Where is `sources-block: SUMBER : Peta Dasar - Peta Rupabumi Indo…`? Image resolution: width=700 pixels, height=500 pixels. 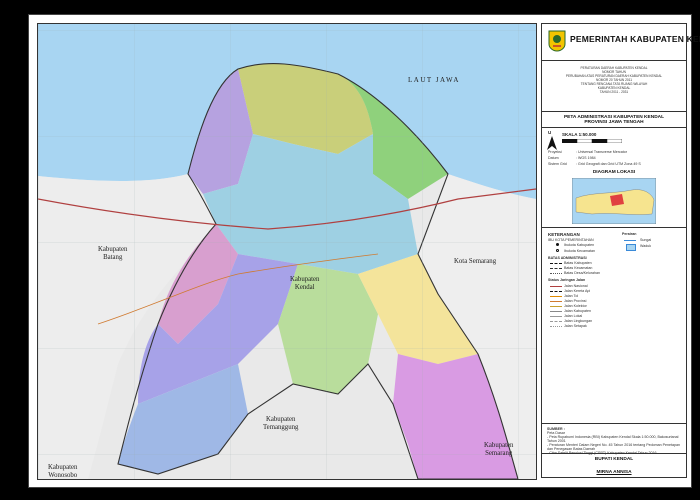
sources-block: SUMBER : Peta Dasar - Peta Rupabumi Indo… is located at coordinates (614, 439).